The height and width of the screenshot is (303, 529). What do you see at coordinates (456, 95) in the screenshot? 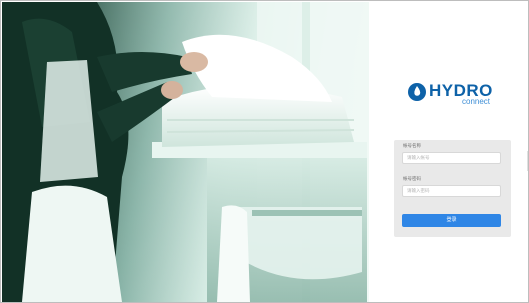
I see `brand-logo: HYDRO connect` at bounding box center [456, 95].